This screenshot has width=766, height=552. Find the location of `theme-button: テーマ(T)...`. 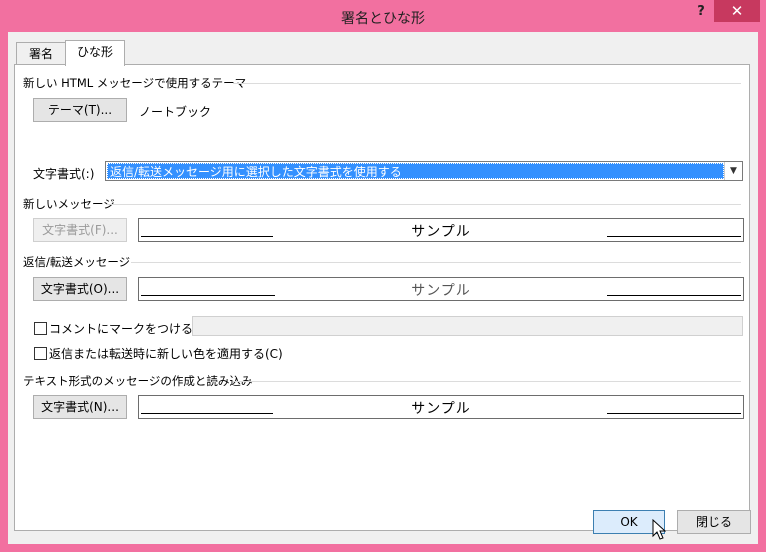

theme-button: テーマ(T)... is located at coordinates (80, 110).